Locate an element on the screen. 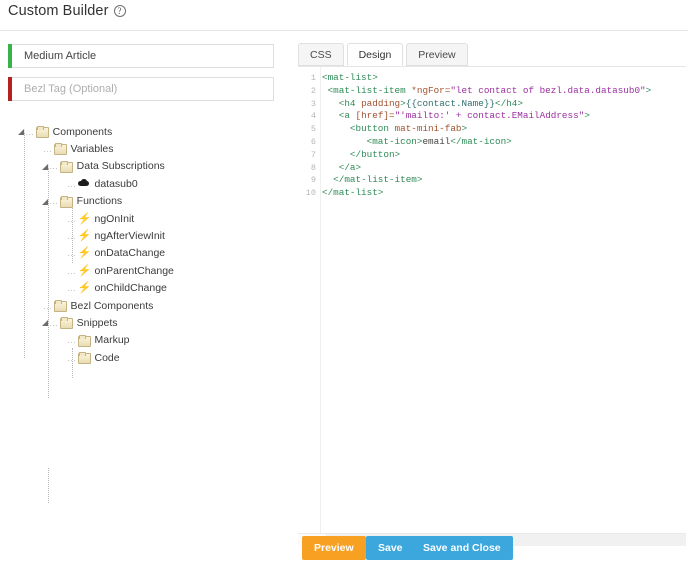  tab-css: CSS is located at coordinates (321, 54).